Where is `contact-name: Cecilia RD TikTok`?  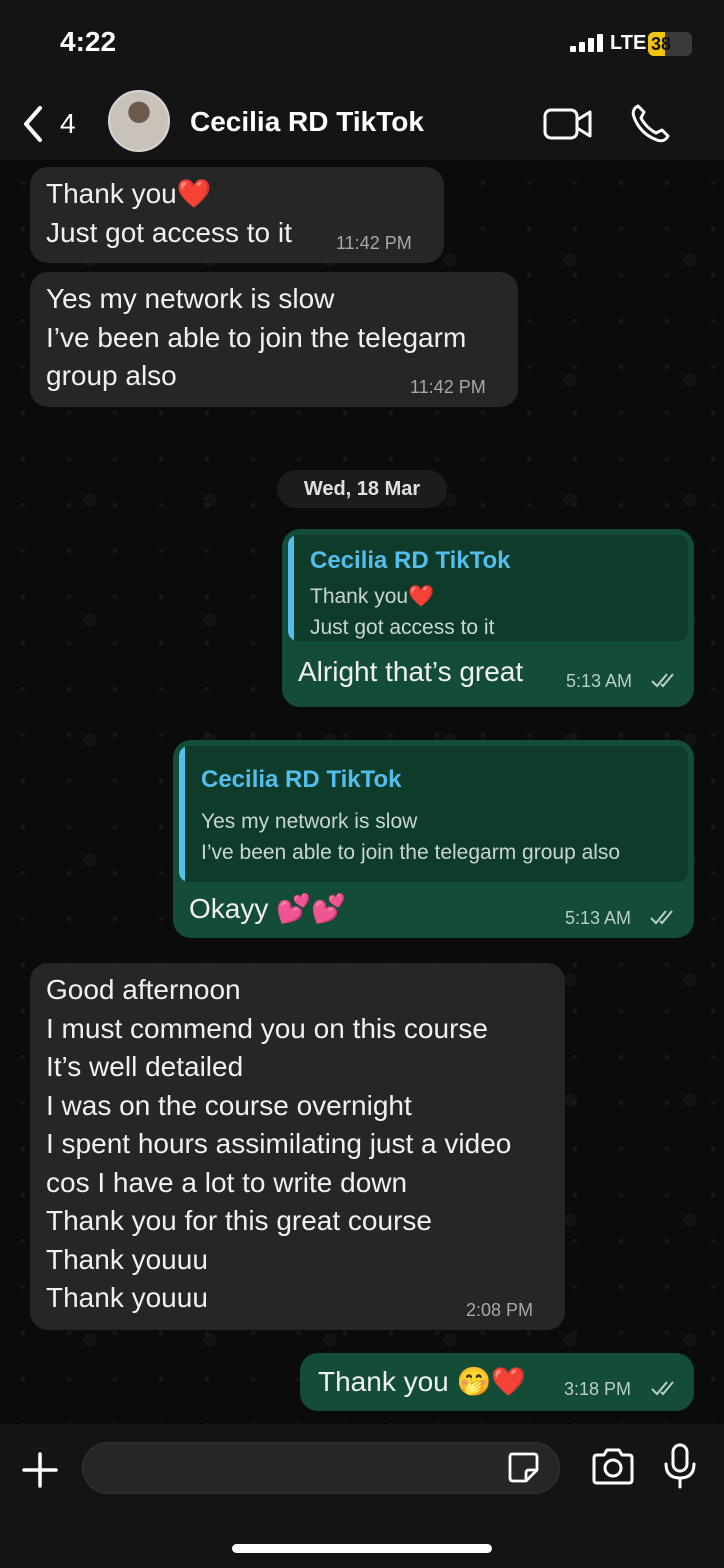 contact-name: Cecilia RD TikTok is located at coordinates (307, 122).